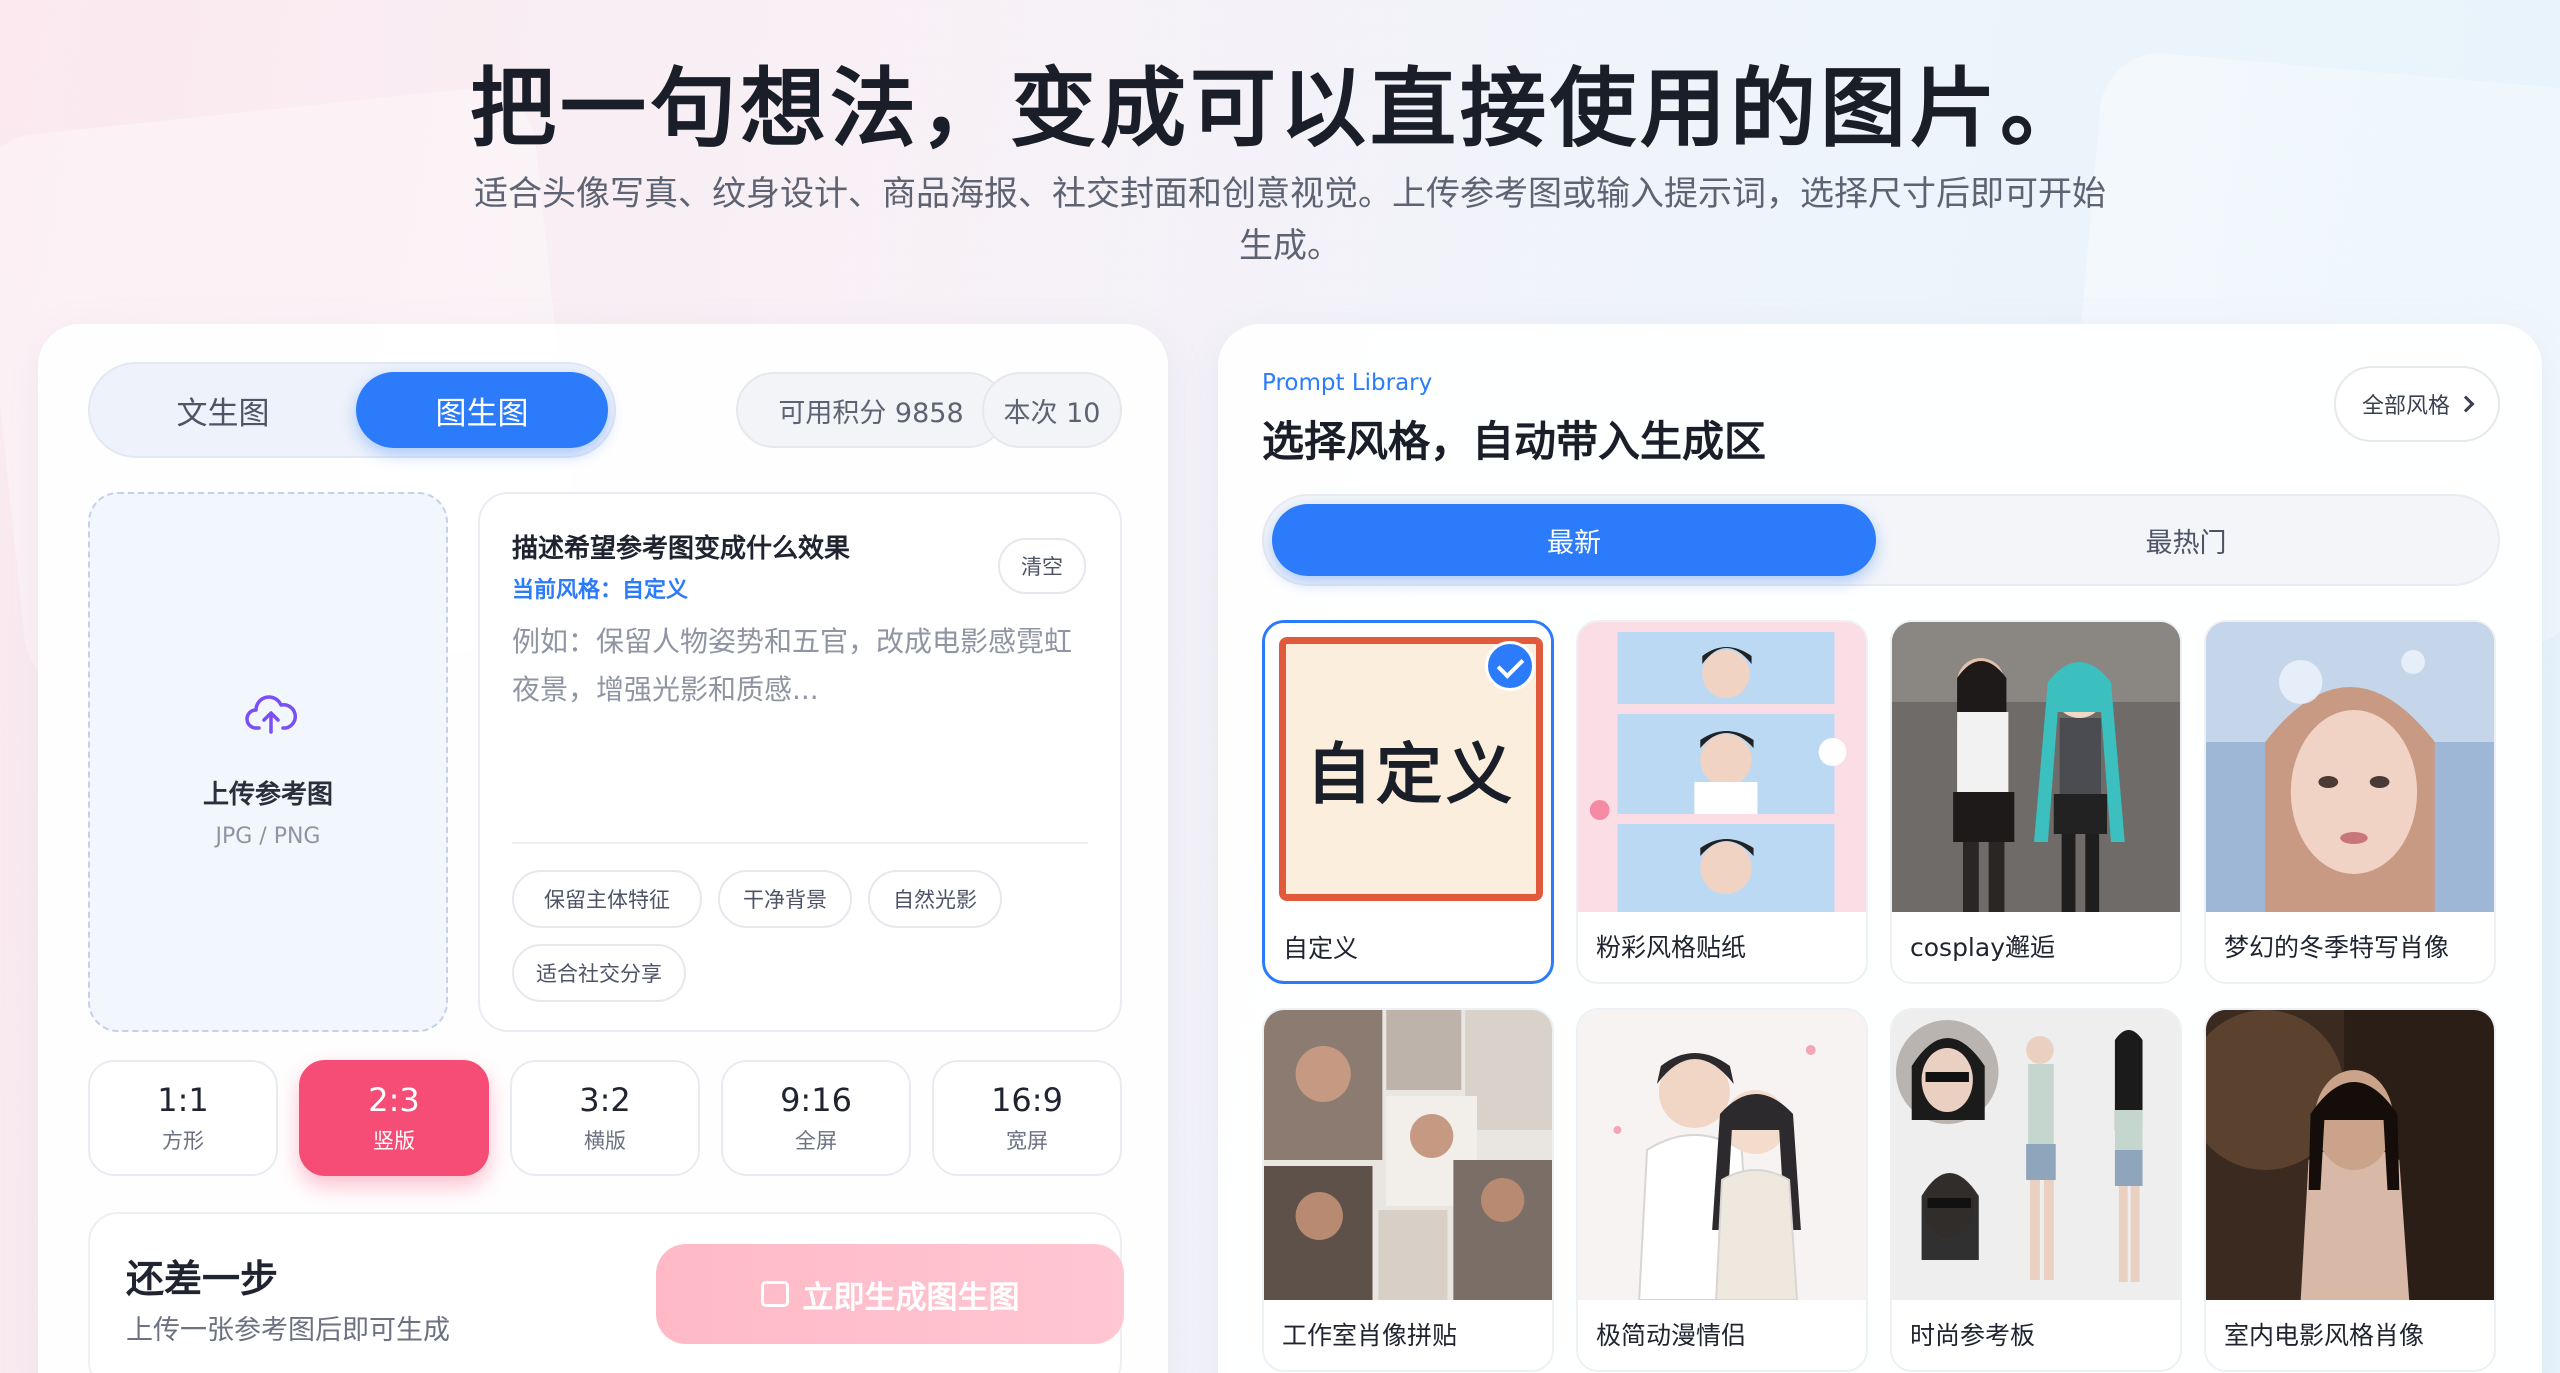 This screenshot has width=2560, height=1373. Describe the element at coordinates (871, 410) in the screenshot. I see `credits-badge: 可用积分 9858` at that location.